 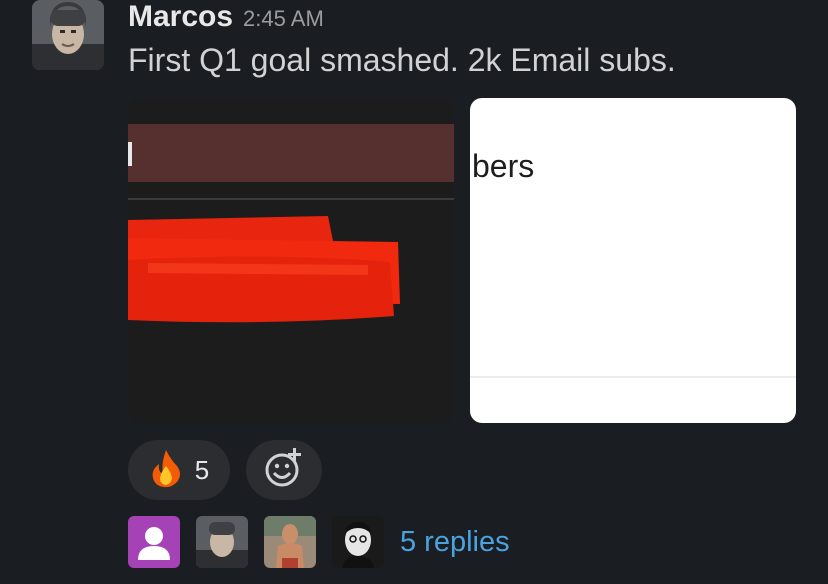 I want to click on chart-header-mark, so click(x=130, y=154).